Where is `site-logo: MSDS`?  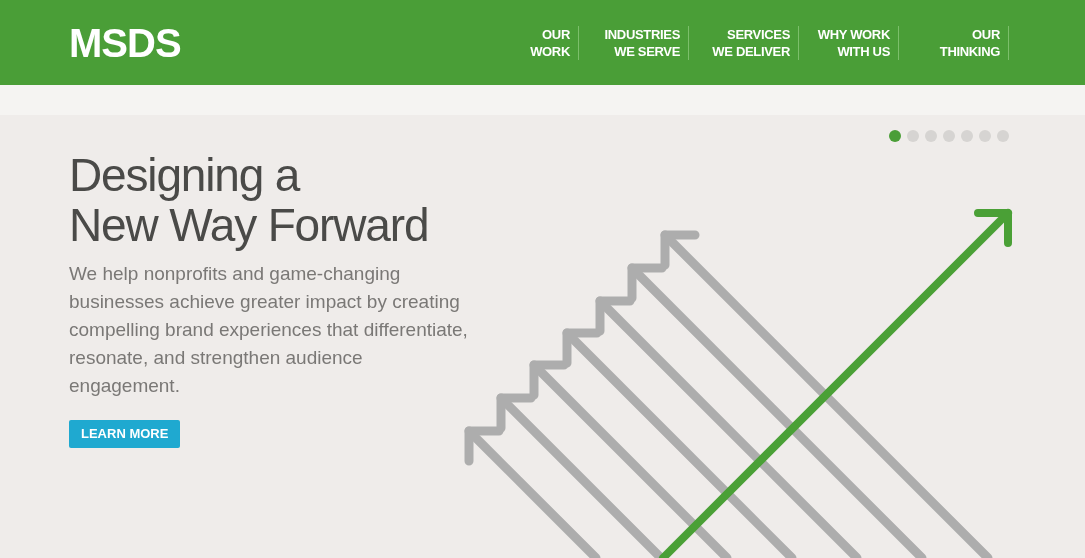
site-logo: MSDS is located at coordinates (125, 42).